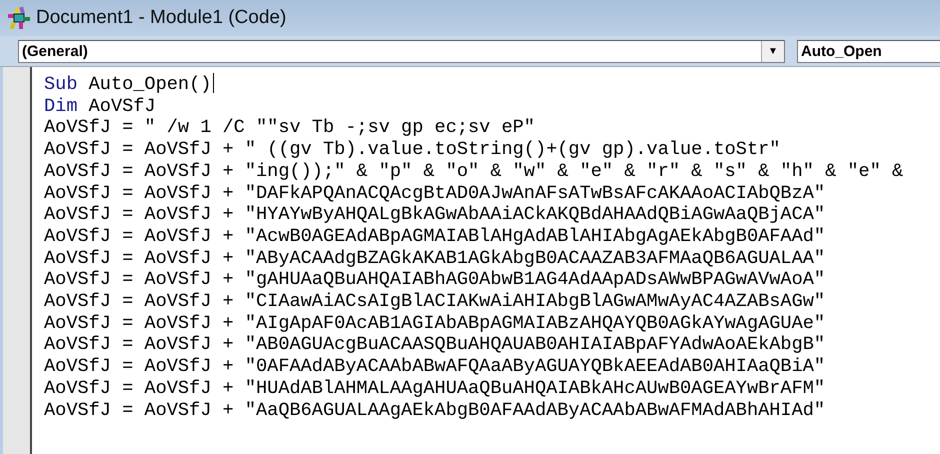  I want to click on code-line: Dim AoVSfJ, so click(100, 107).